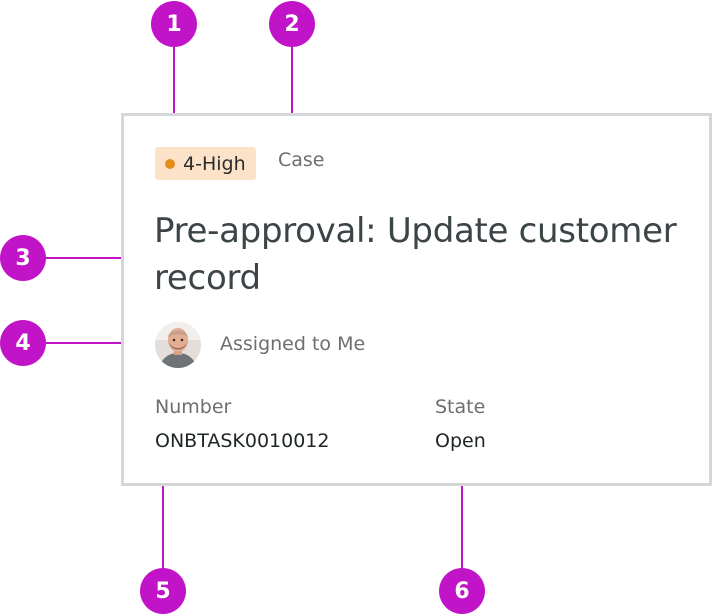  Describe the element at coordinates (178, 345) in the screenshot. I see `user-avatar` at that location.